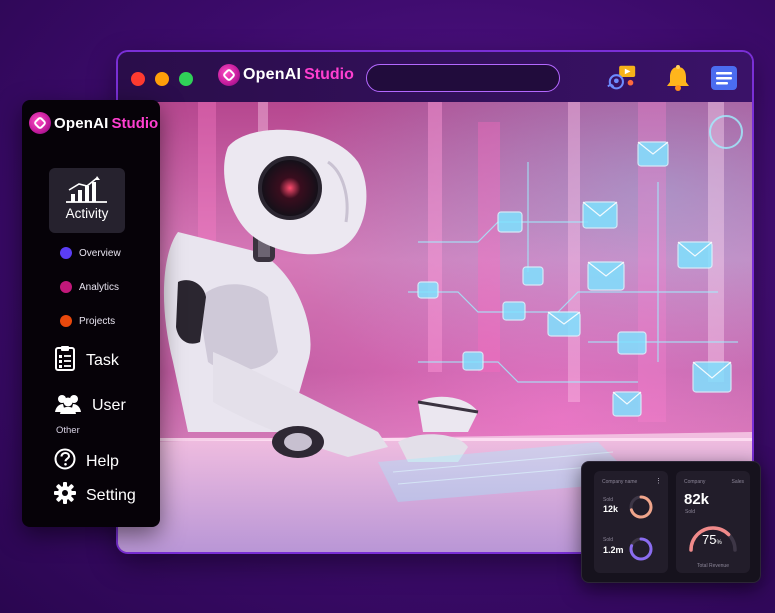  Describe the element at coordinates (102, 461) in the screenshot. I see `sidebar-item-label: Help` at that location.